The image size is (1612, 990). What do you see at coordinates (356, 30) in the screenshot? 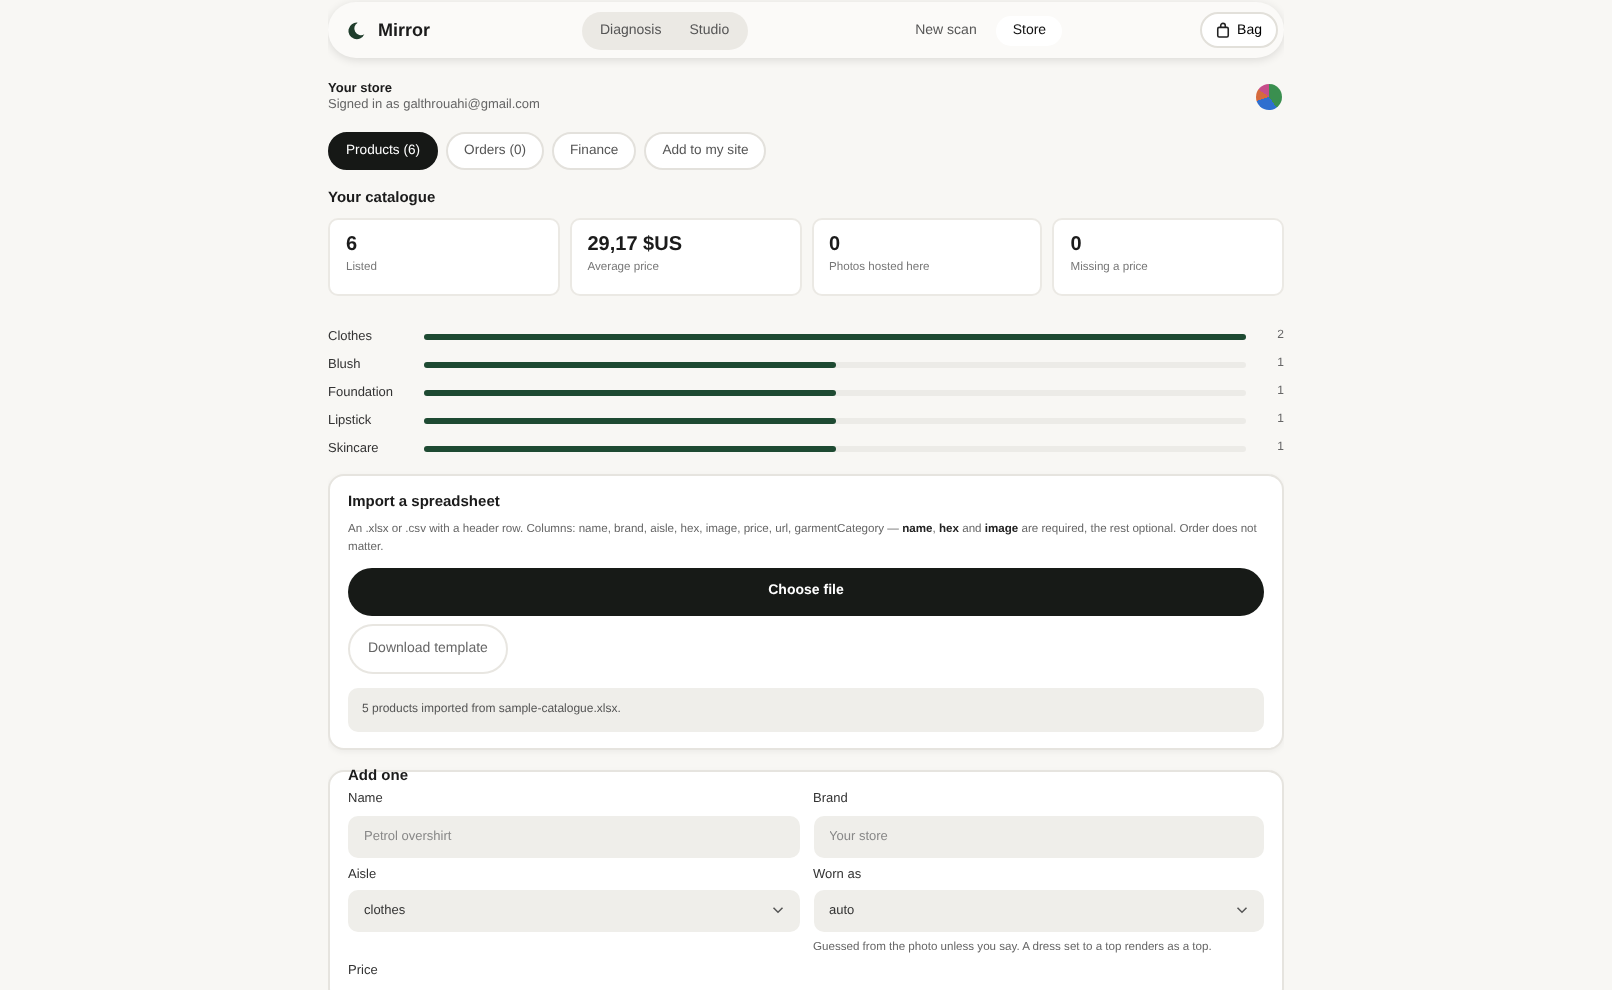
I see `crescent-moon-icon` at bounding box center [356, 30].